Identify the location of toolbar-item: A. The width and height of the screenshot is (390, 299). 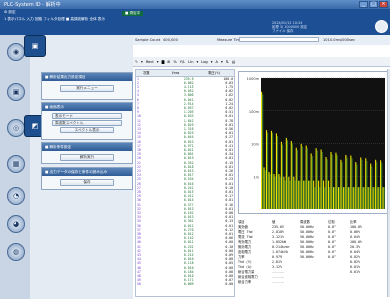
(217, 62).